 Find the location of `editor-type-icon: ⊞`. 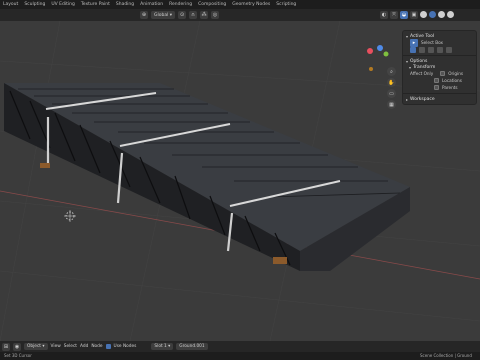

editor-type-icon: ⊞ is located at coordinates (6, 346).